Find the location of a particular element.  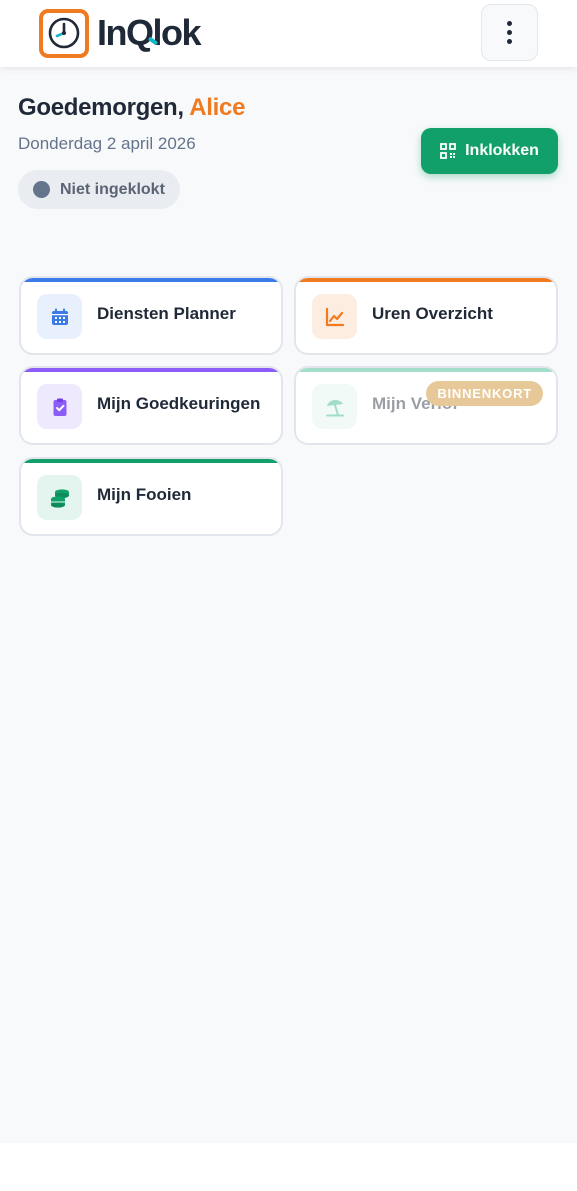

tile-label: Uren Overzicht is located at coordinates (432, 313).